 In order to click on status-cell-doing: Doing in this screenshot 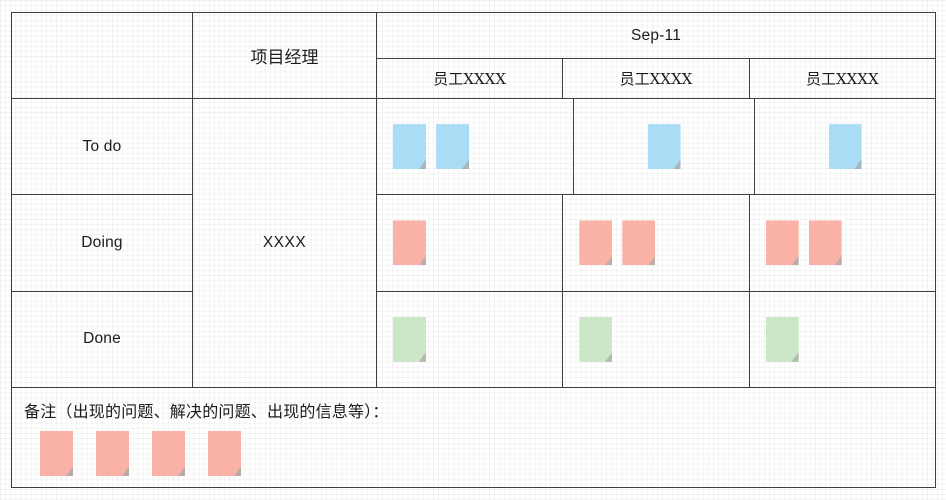, I will do `click(102, 243)`.